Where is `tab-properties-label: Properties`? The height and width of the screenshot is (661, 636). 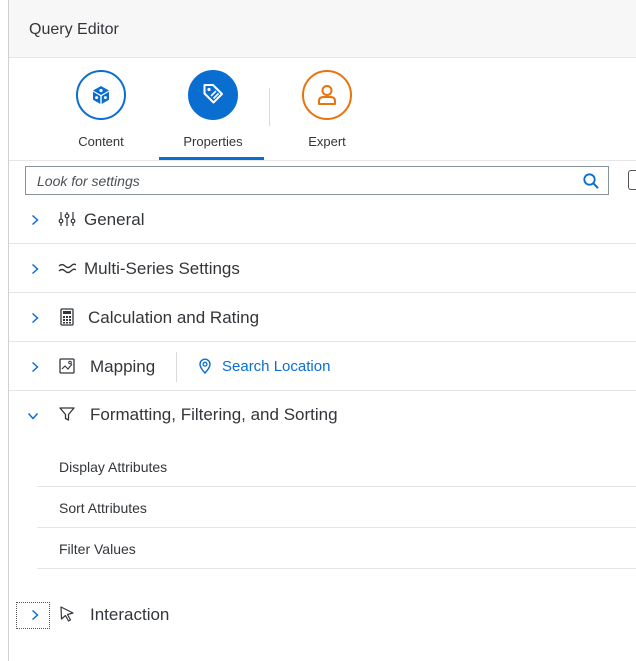 tab-properties-label: Properties is located at coordinates (213, 141).